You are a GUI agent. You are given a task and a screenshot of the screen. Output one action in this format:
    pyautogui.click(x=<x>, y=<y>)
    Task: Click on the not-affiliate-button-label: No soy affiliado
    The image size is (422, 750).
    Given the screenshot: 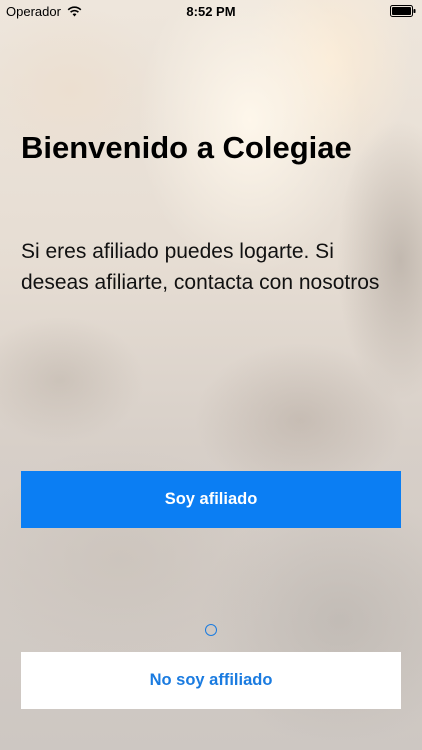 What is the action you would take?
    pyautogui.click(x=211, y=680)
    